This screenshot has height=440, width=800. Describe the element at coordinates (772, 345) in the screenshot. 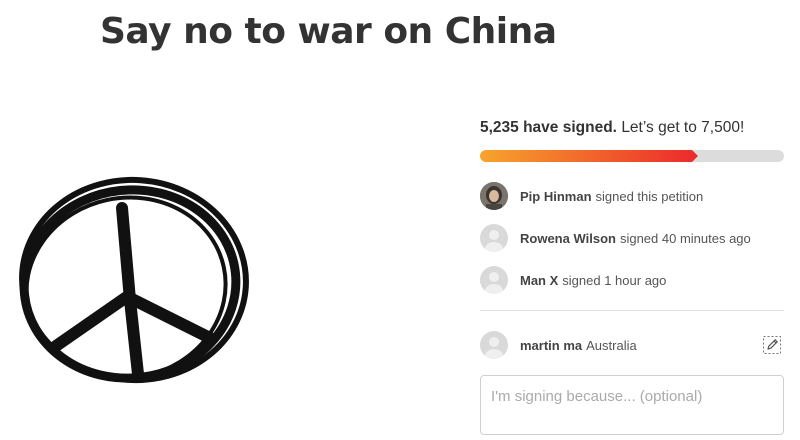

I see `pencil-icon` at that location.